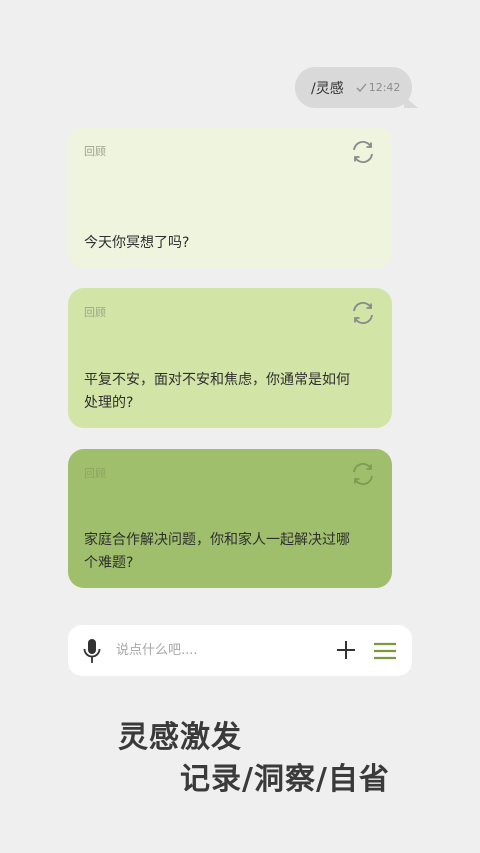  Describe the element at coordinates (346, 650) in the screenshot. I see `plus-icon` at that location.